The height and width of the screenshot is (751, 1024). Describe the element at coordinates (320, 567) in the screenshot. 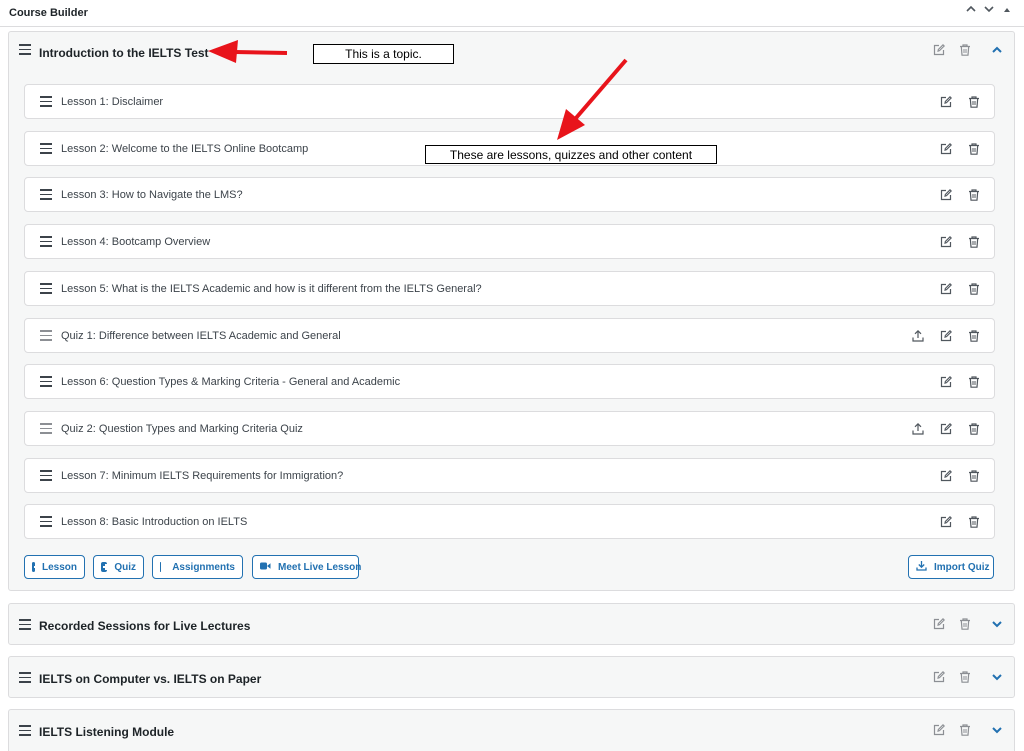

I see `meet-live-lesson-label: Meet Live Lesson` at that location.